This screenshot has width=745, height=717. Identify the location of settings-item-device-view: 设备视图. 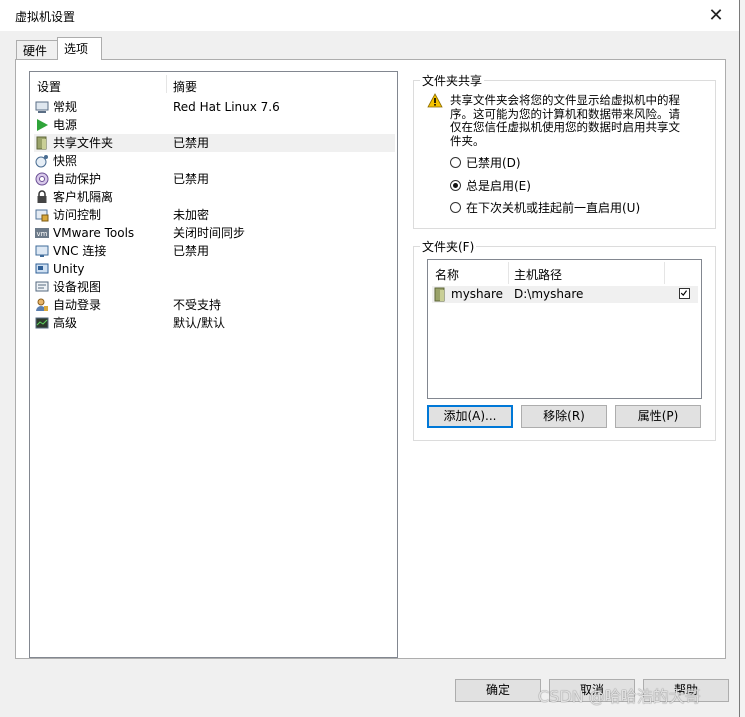
(214, 287).